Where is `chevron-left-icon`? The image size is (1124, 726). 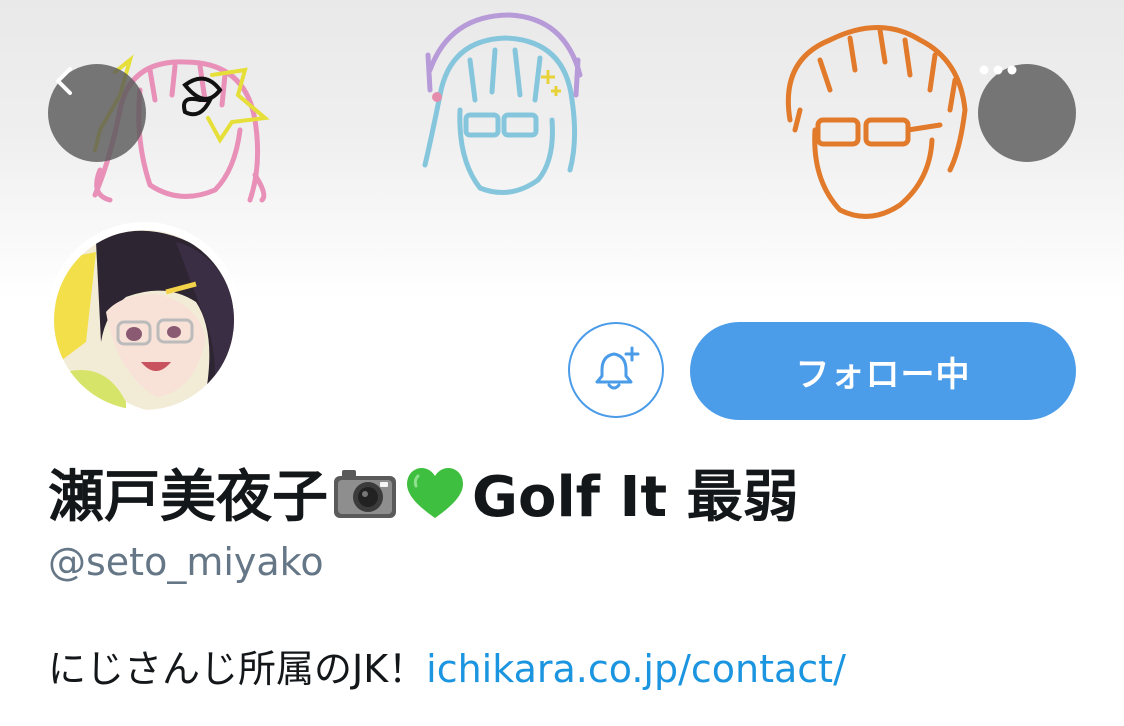 chevron-left-icon is located at coordinates (64, 81).